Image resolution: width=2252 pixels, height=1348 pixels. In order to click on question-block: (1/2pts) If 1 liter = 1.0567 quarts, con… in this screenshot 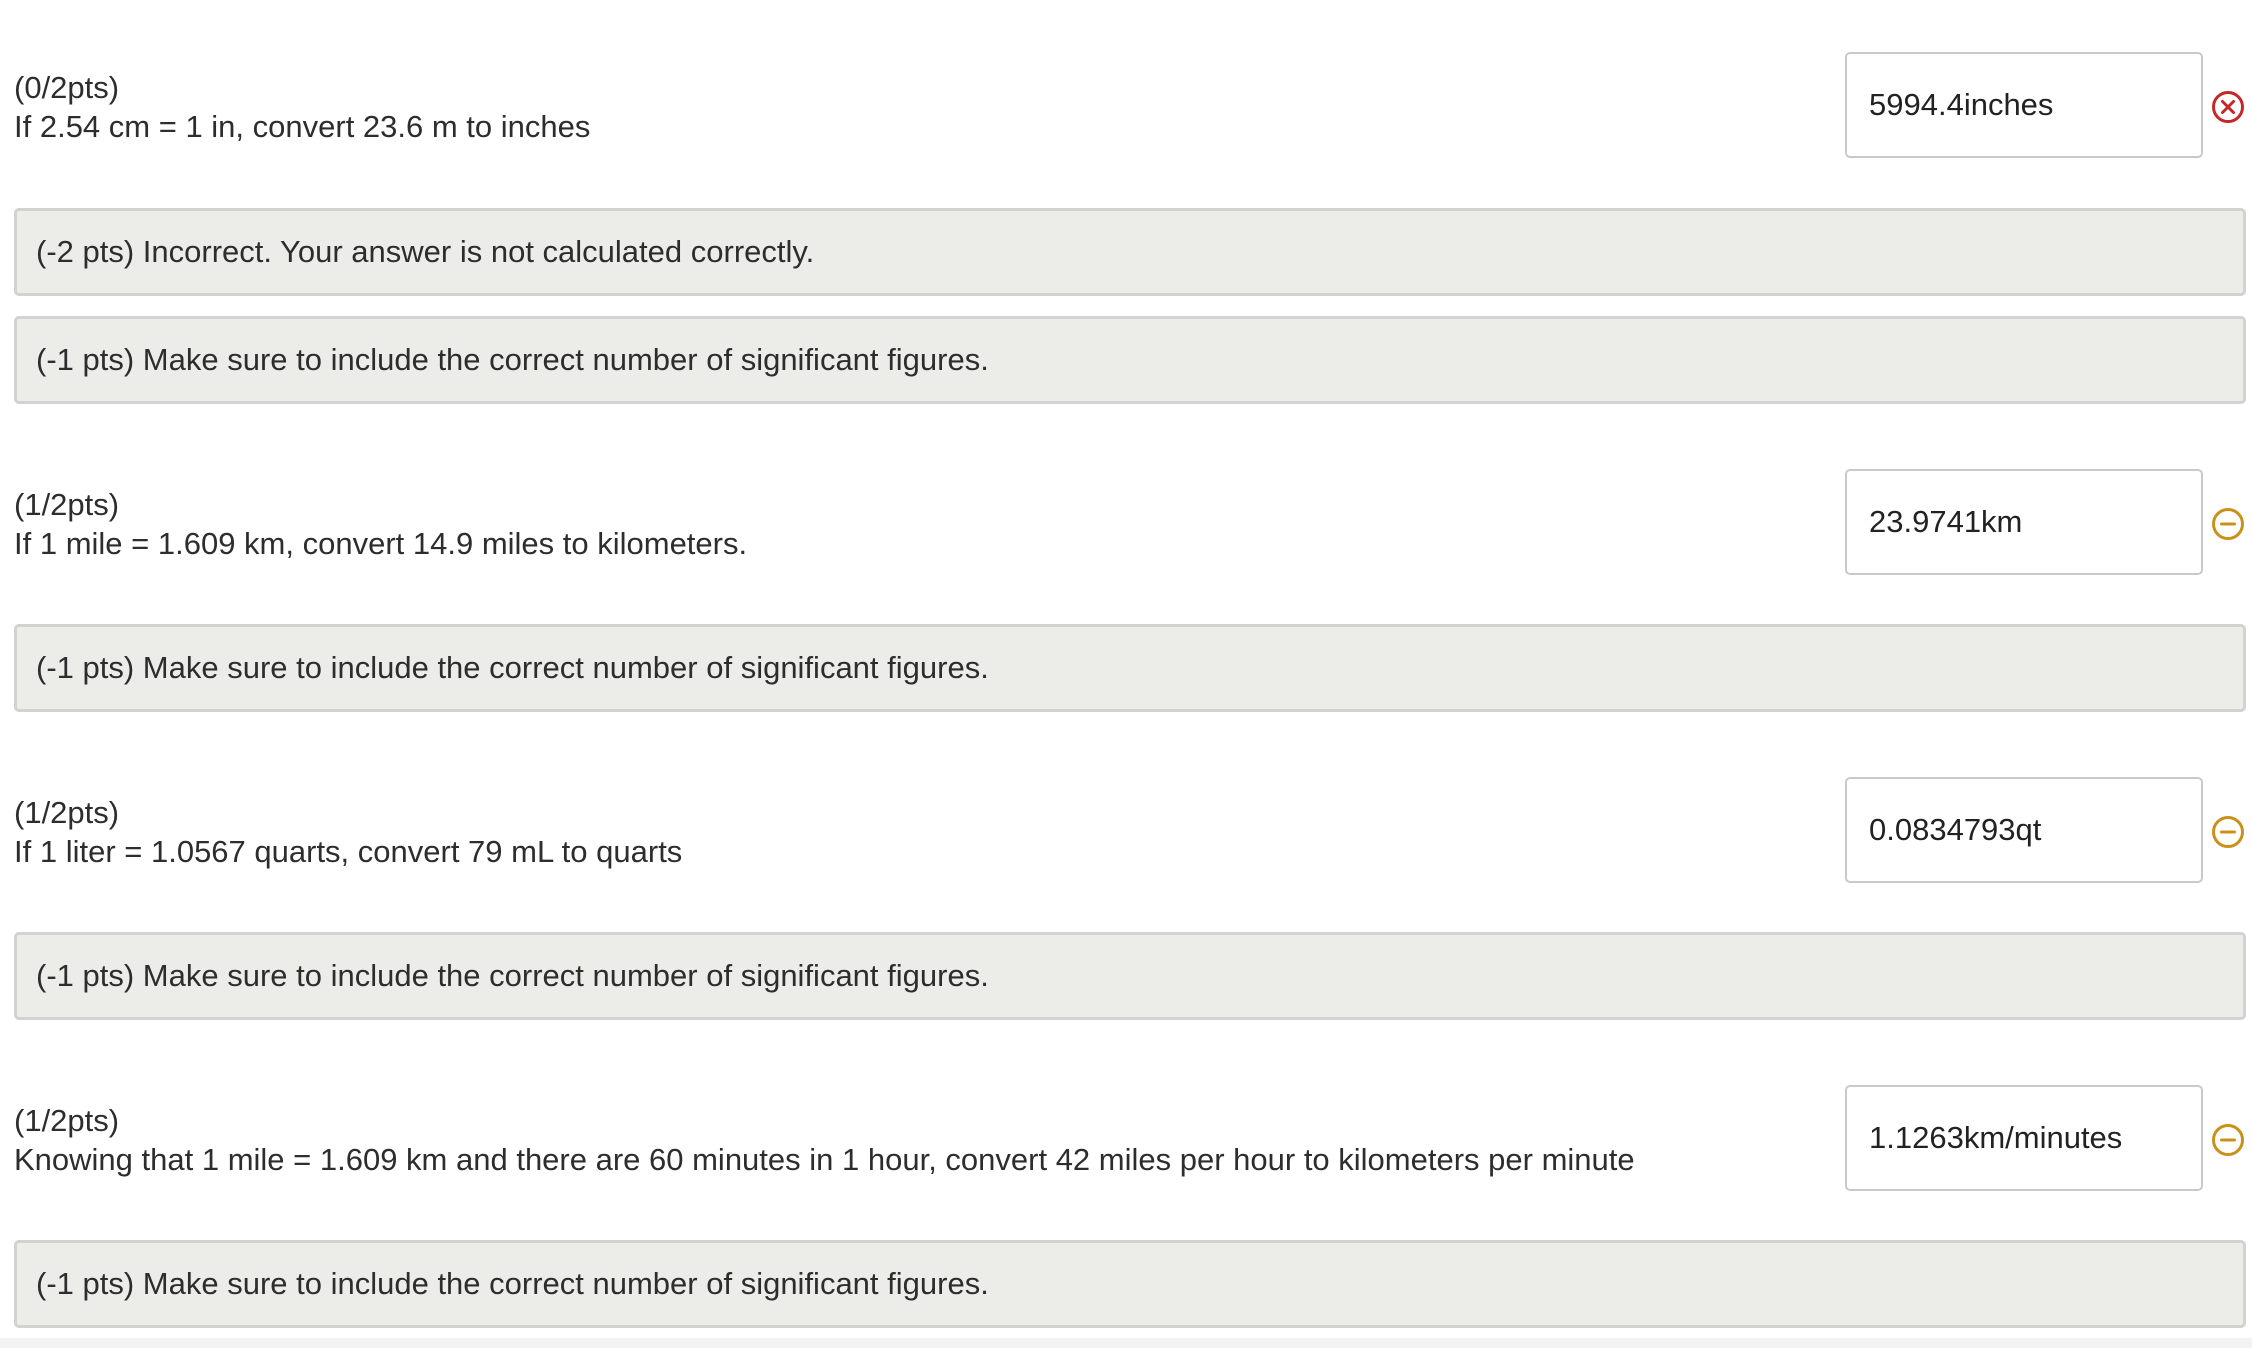, I will do `click(348, 832)`.